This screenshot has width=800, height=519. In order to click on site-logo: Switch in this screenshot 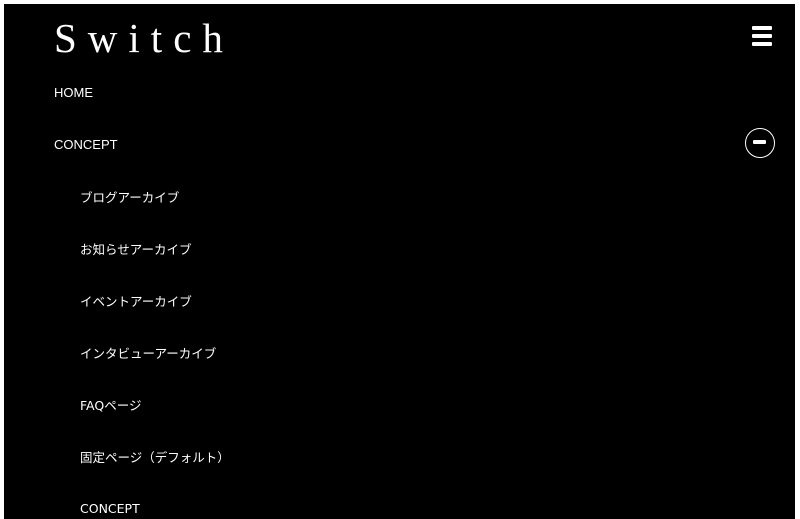, I will do `click(144, 38)`.